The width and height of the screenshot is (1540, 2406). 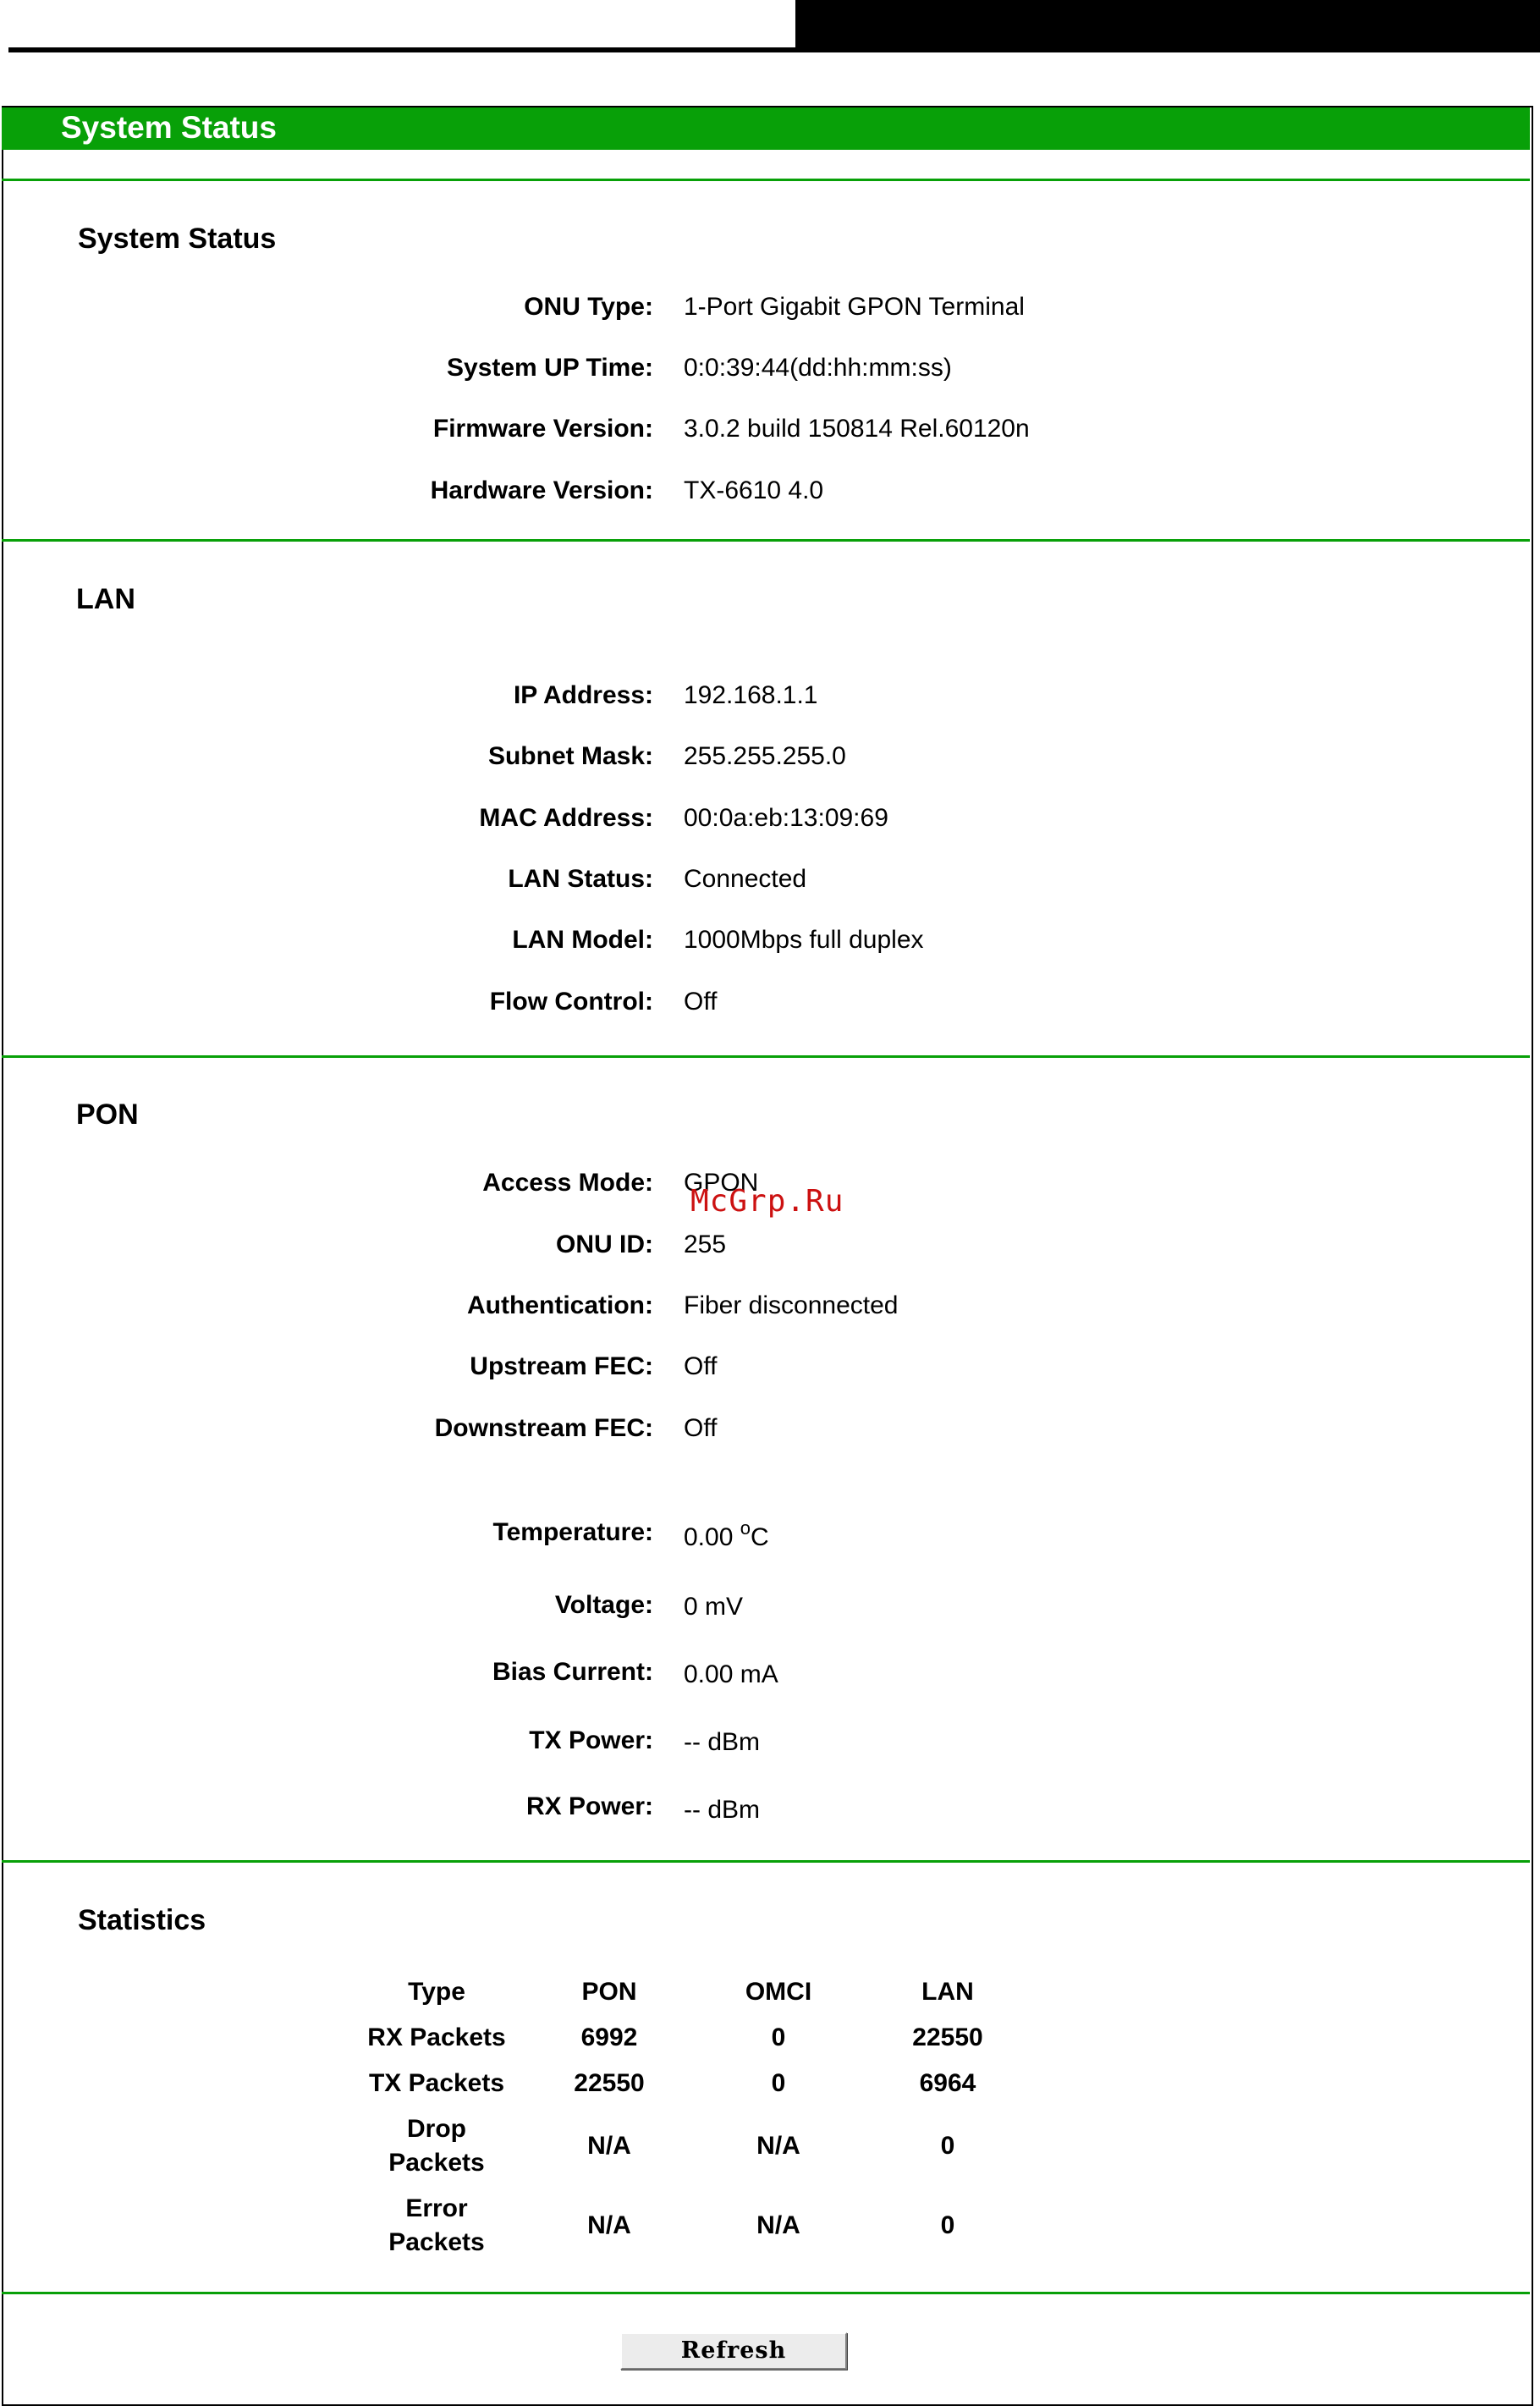 What do you see at coordinates (818, 368) in the screenshot?
I see `uptime-value: 0:0:39:44(dd:hh:mm:ss)` at bounding box center [818, 368].